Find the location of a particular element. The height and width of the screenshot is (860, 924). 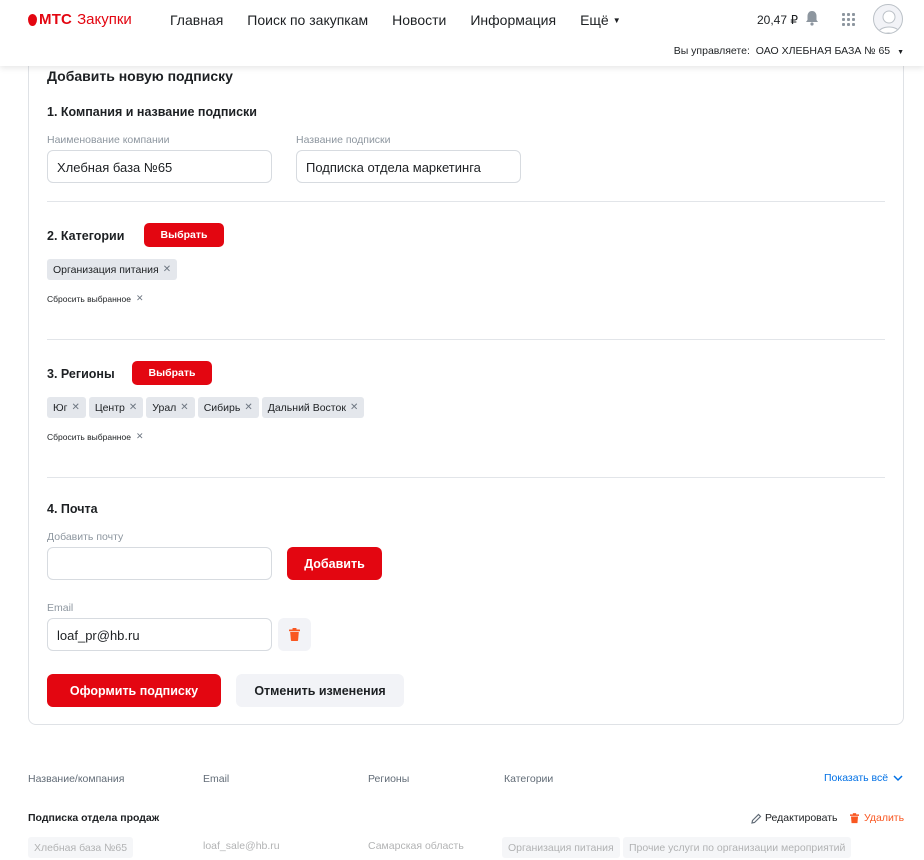

section-categories-title: 2. Категории is located at coordinates (86, 236).